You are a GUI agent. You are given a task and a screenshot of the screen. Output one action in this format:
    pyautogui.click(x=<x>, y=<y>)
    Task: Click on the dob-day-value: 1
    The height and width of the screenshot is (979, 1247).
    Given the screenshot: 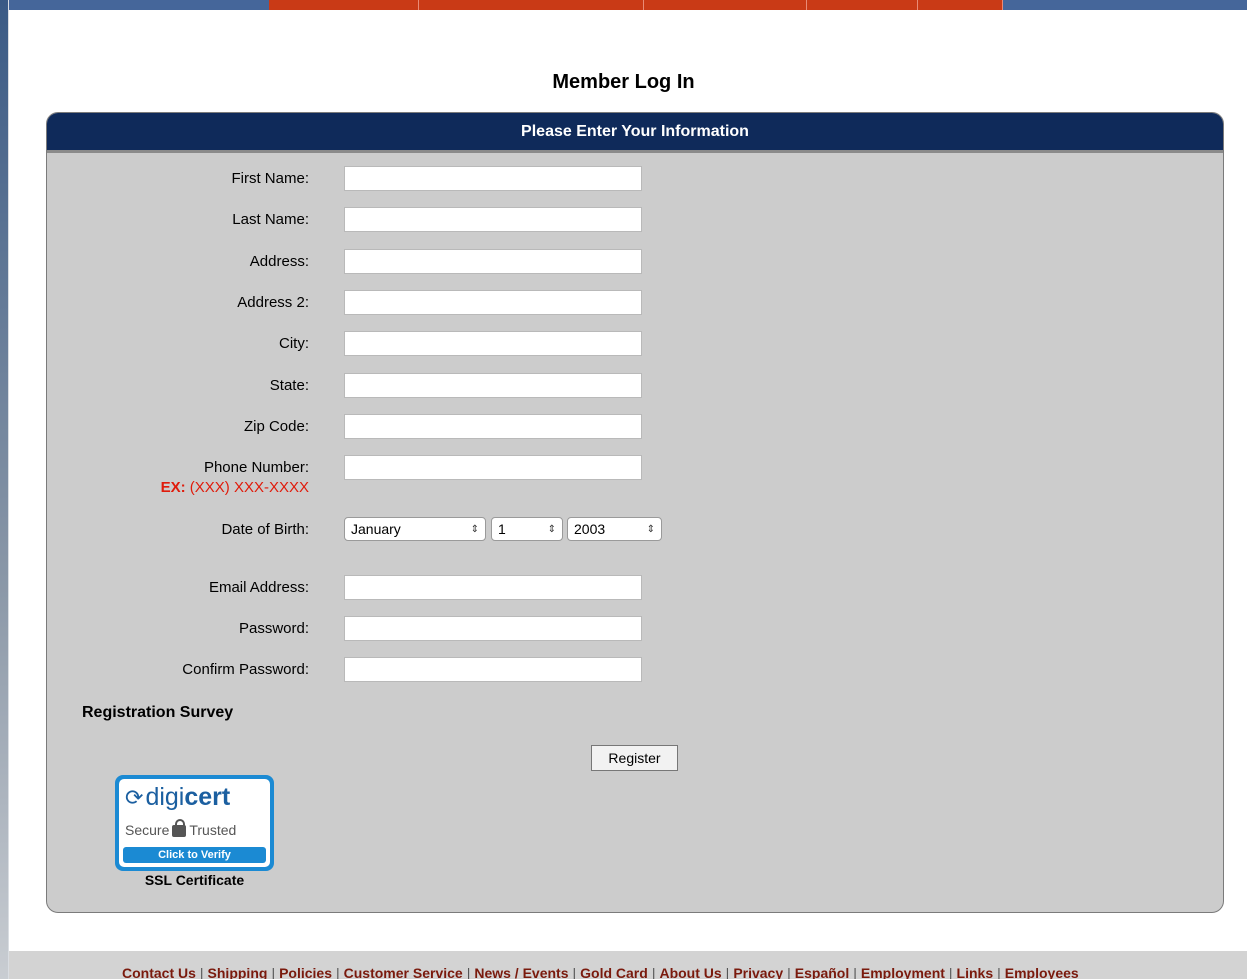 What is the action you would take?
    pyautogui.click(x=502, y=529)
    